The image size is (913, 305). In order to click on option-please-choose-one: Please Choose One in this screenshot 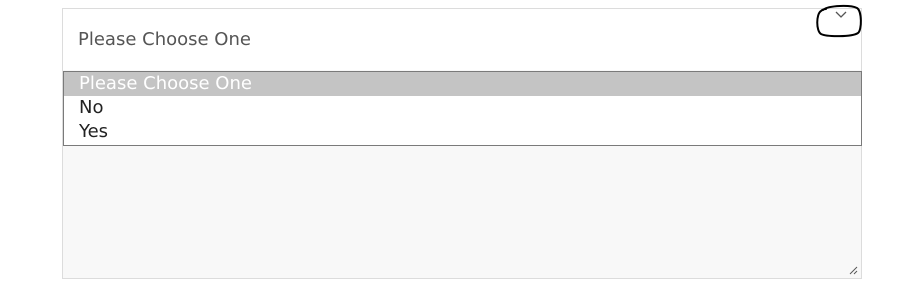, I will do `click(462, 84)`.